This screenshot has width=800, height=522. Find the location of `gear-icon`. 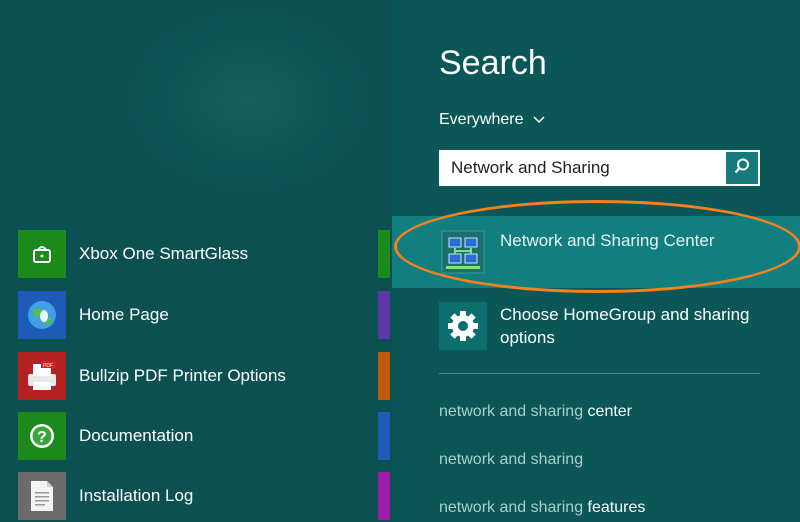

gear-icon is located at coordinates (463, 326).